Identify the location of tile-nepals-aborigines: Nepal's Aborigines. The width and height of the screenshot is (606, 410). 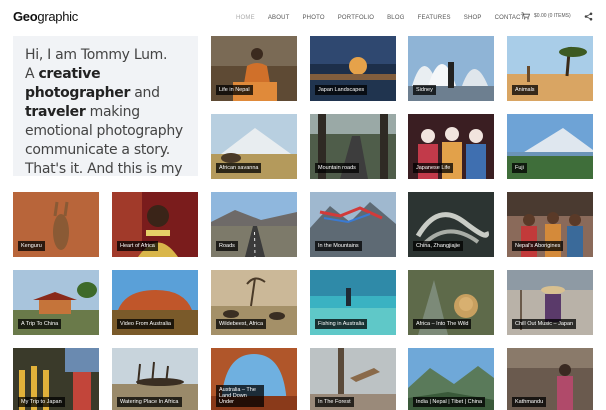
(550, 224).